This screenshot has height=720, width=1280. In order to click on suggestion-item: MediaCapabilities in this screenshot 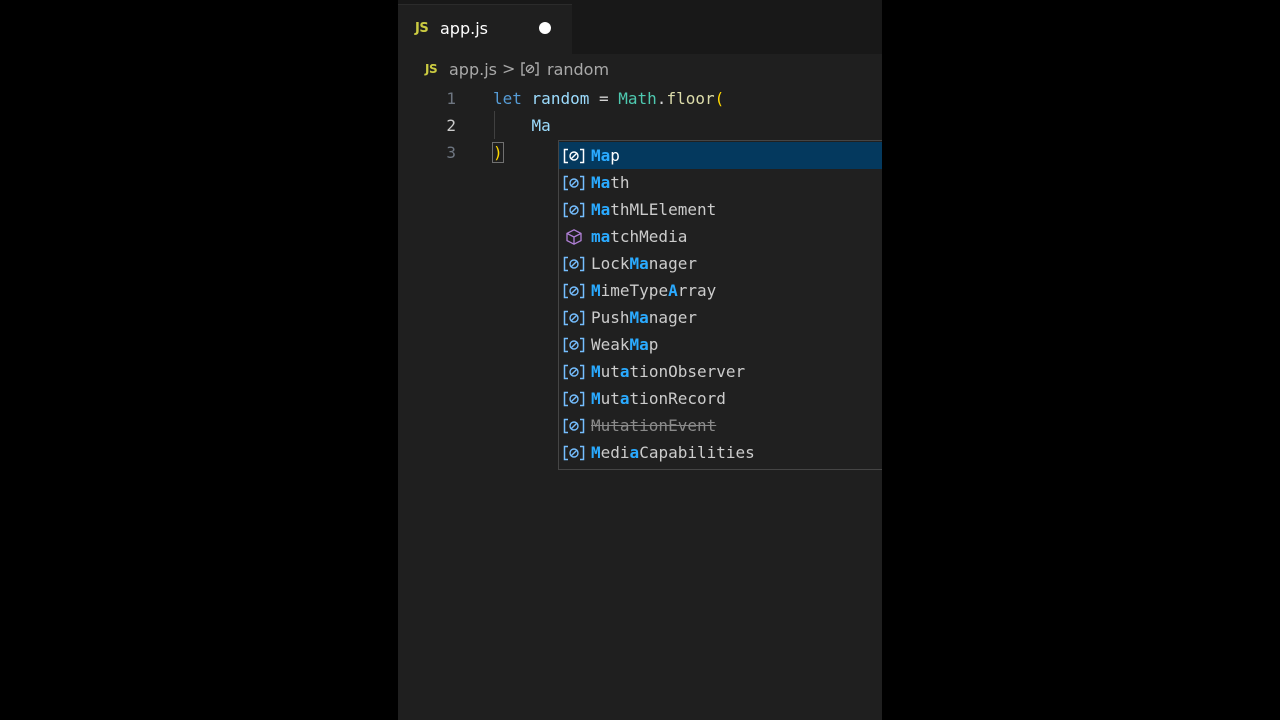, I will do `click(720, 452)`.